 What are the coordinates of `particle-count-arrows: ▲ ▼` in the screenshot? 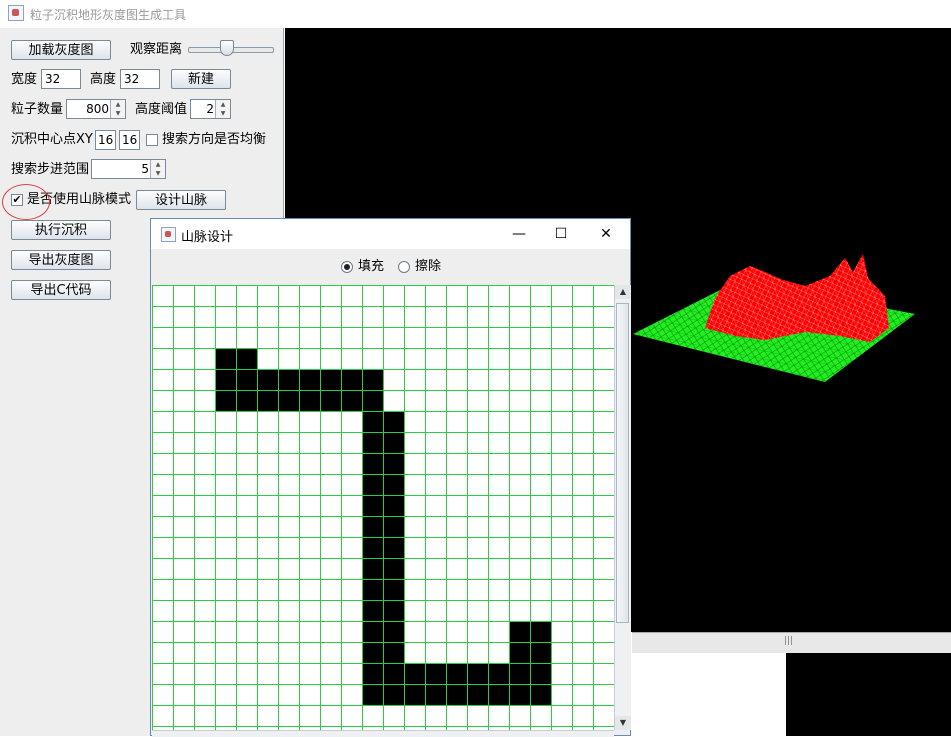 It's located at (117, 109).